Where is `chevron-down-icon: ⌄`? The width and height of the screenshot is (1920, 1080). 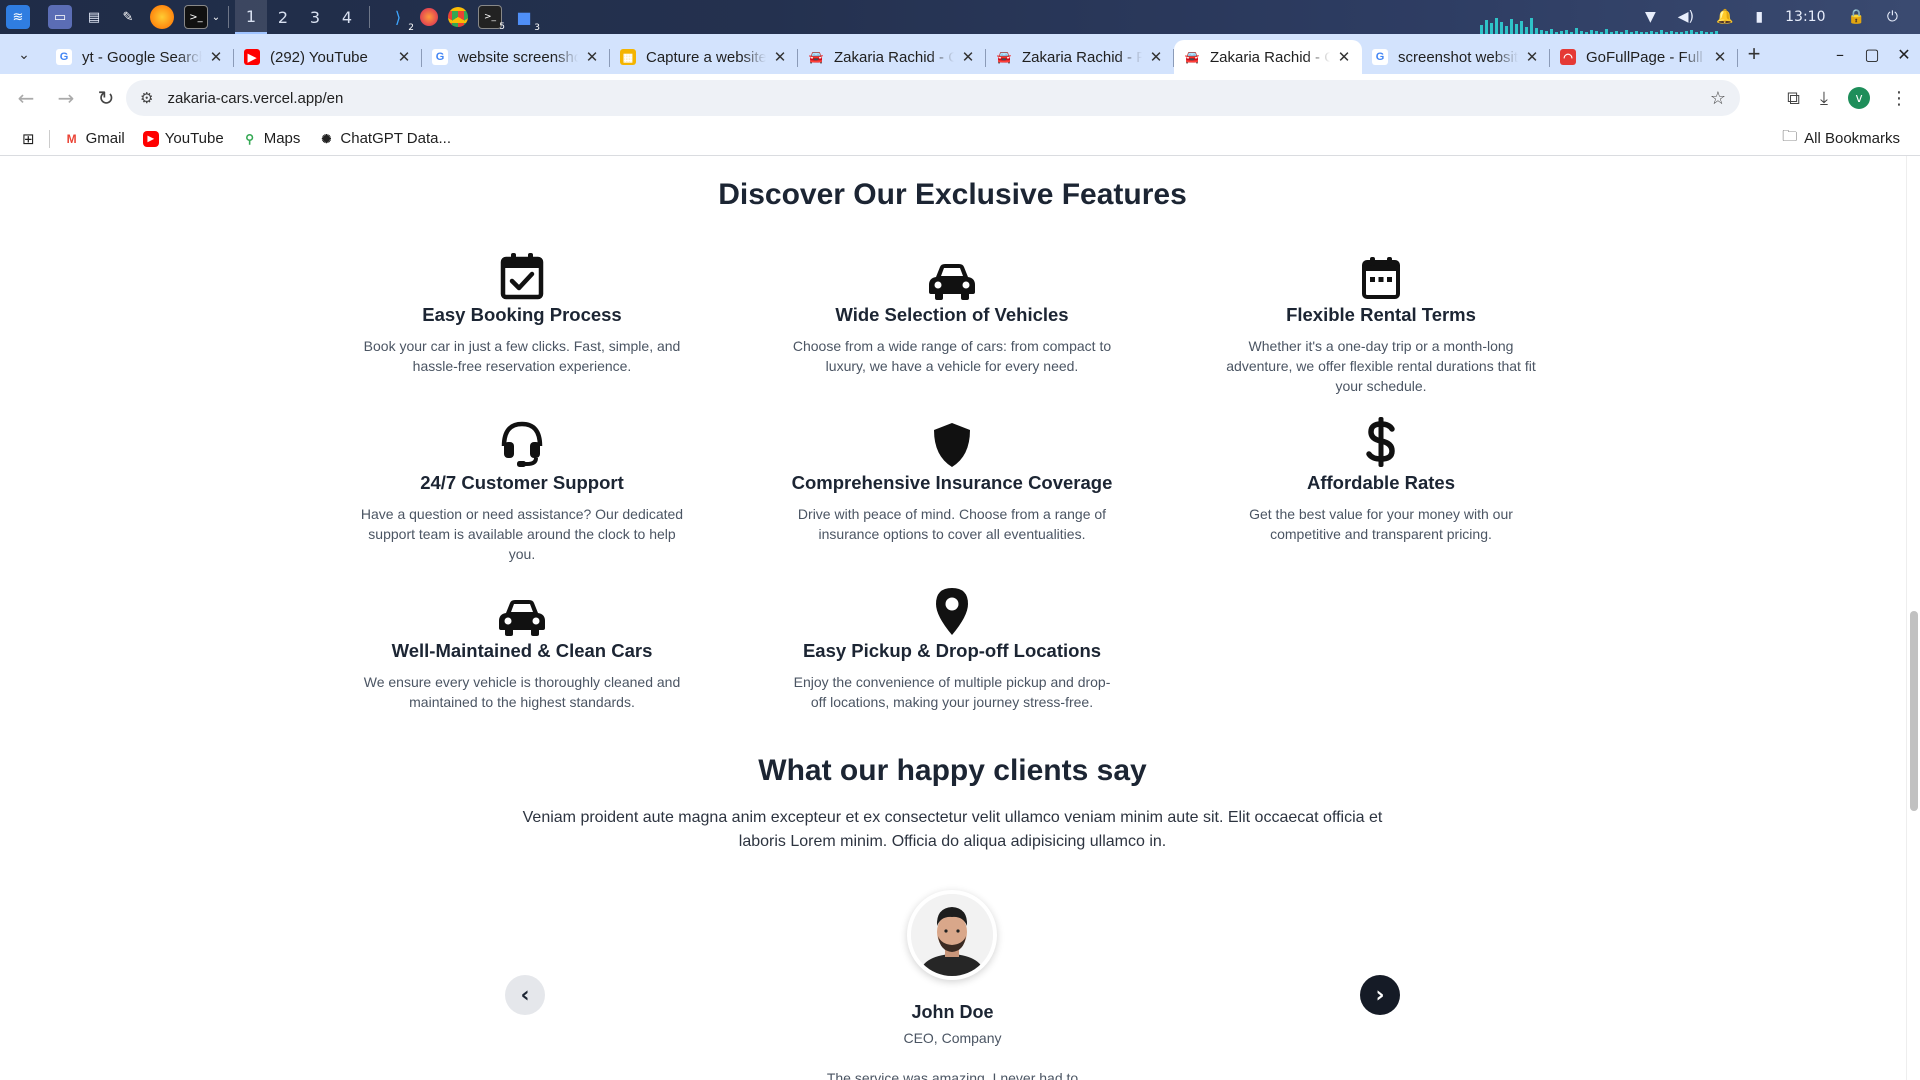
chevron-down-icon: ⌄ is located at coordinates (216, 17).